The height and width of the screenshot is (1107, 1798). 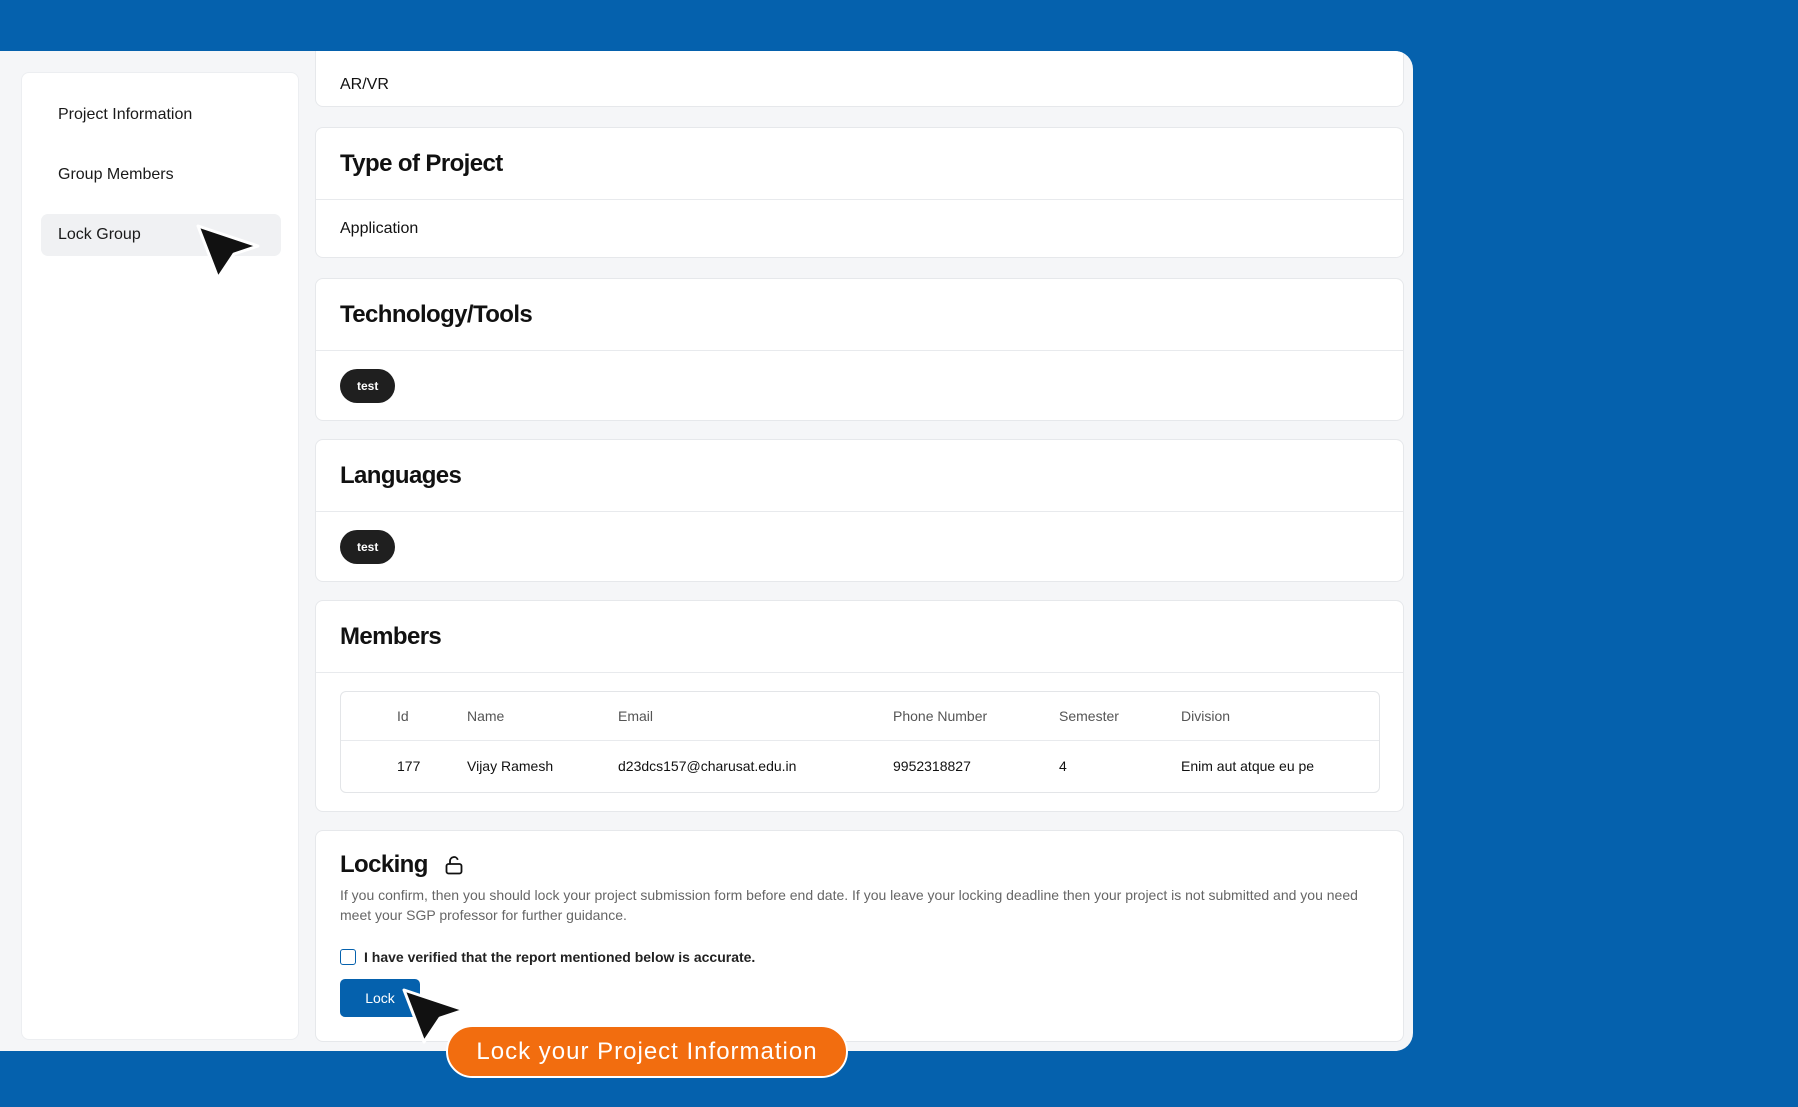 I want to click on language-chip: test, so click(x=368, y=546).